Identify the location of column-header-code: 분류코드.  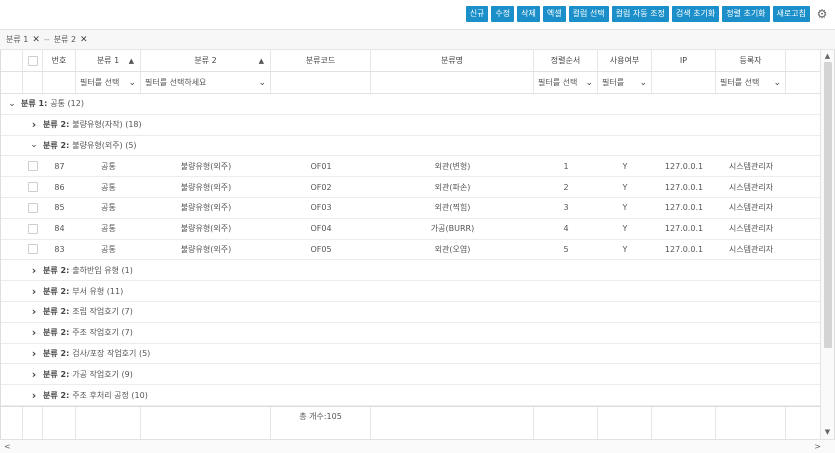
(321, 60).